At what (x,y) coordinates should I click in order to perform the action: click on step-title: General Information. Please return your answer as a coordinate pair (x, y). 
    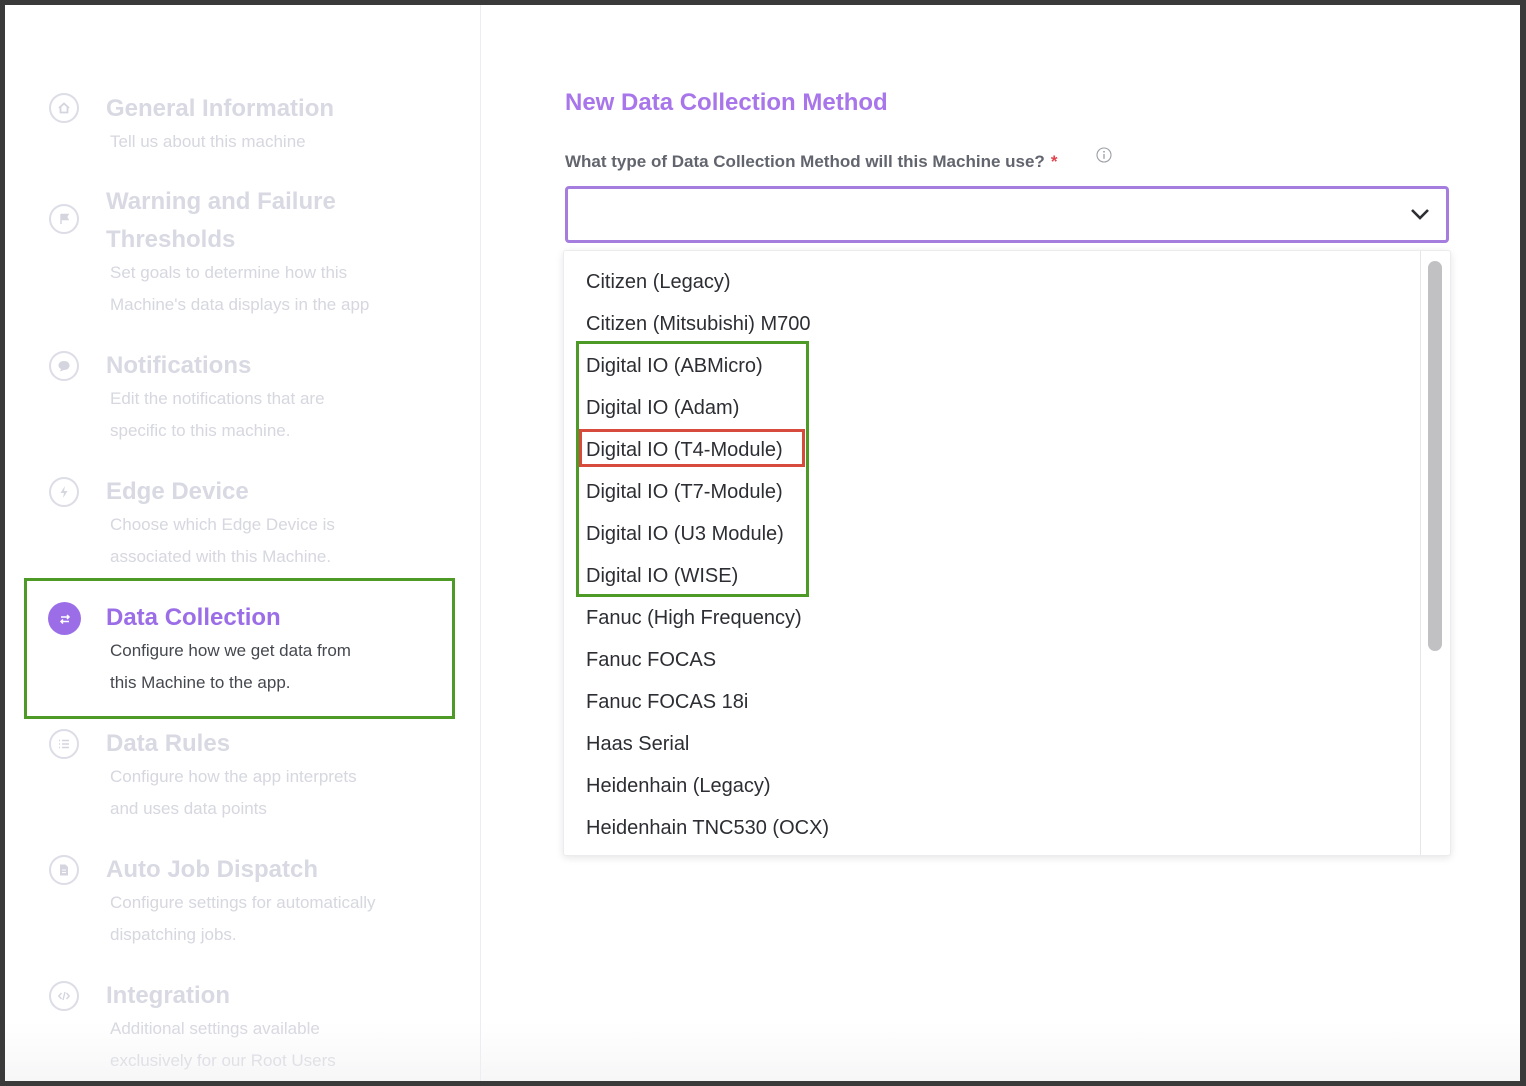
    Looking at the image, I should click on (220, 108).